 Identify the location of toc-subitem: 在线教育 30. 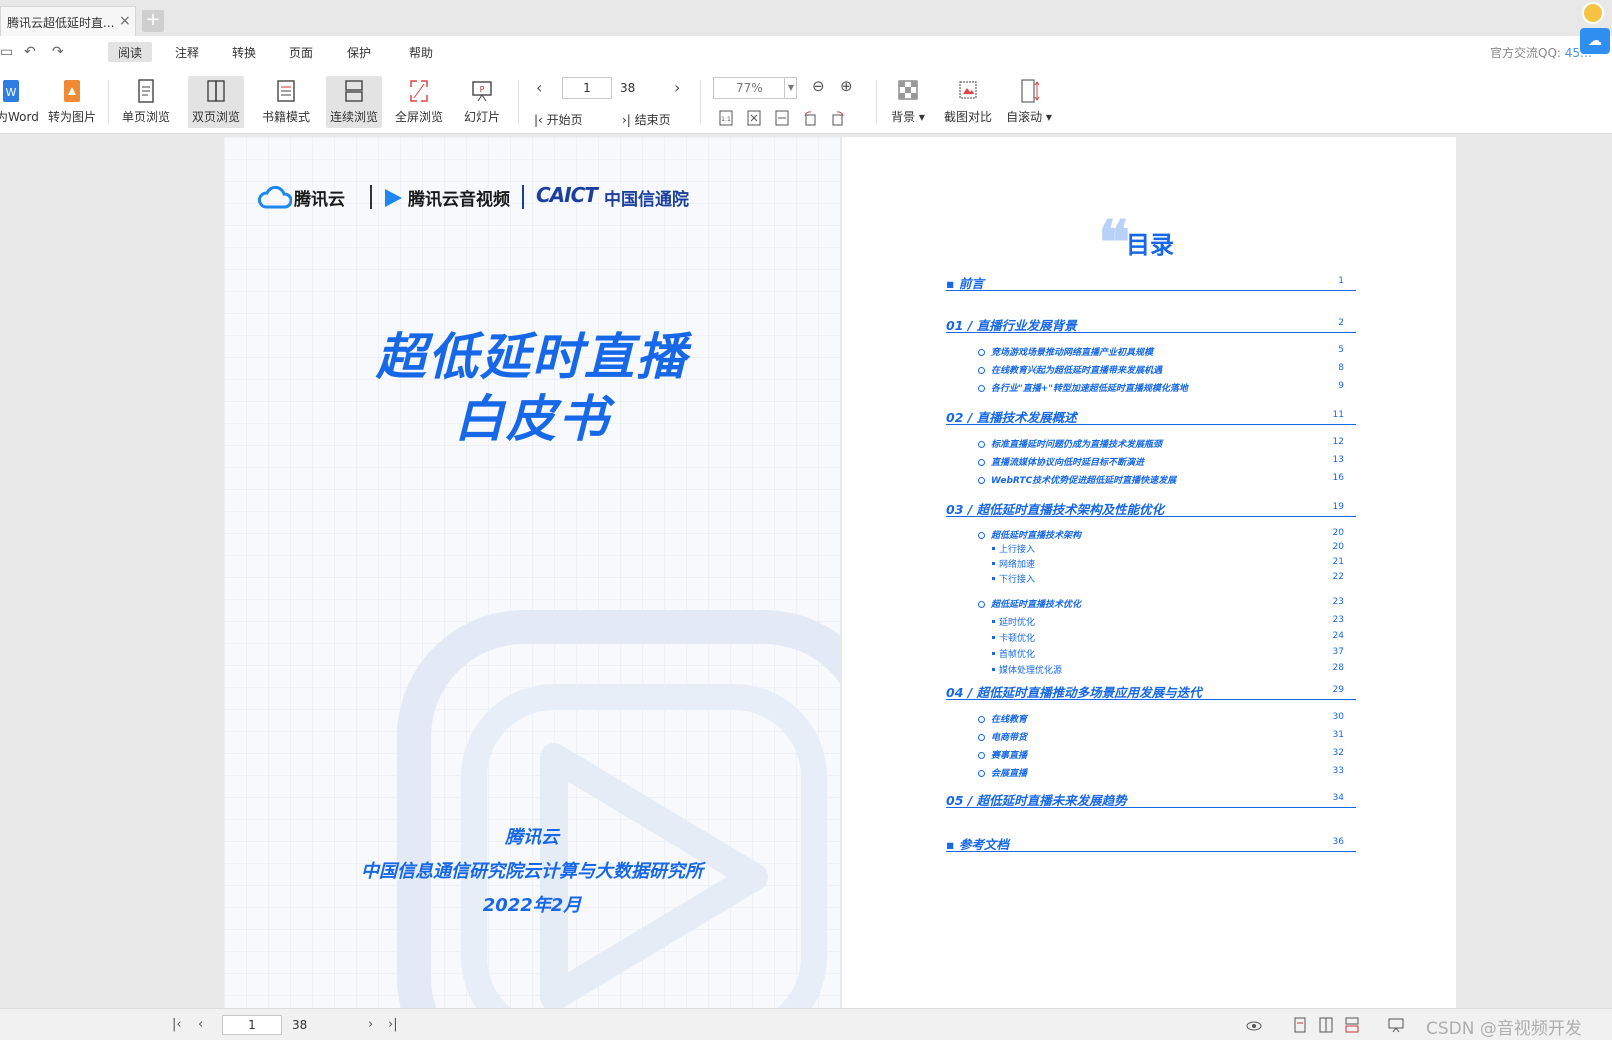
(1167, 718).